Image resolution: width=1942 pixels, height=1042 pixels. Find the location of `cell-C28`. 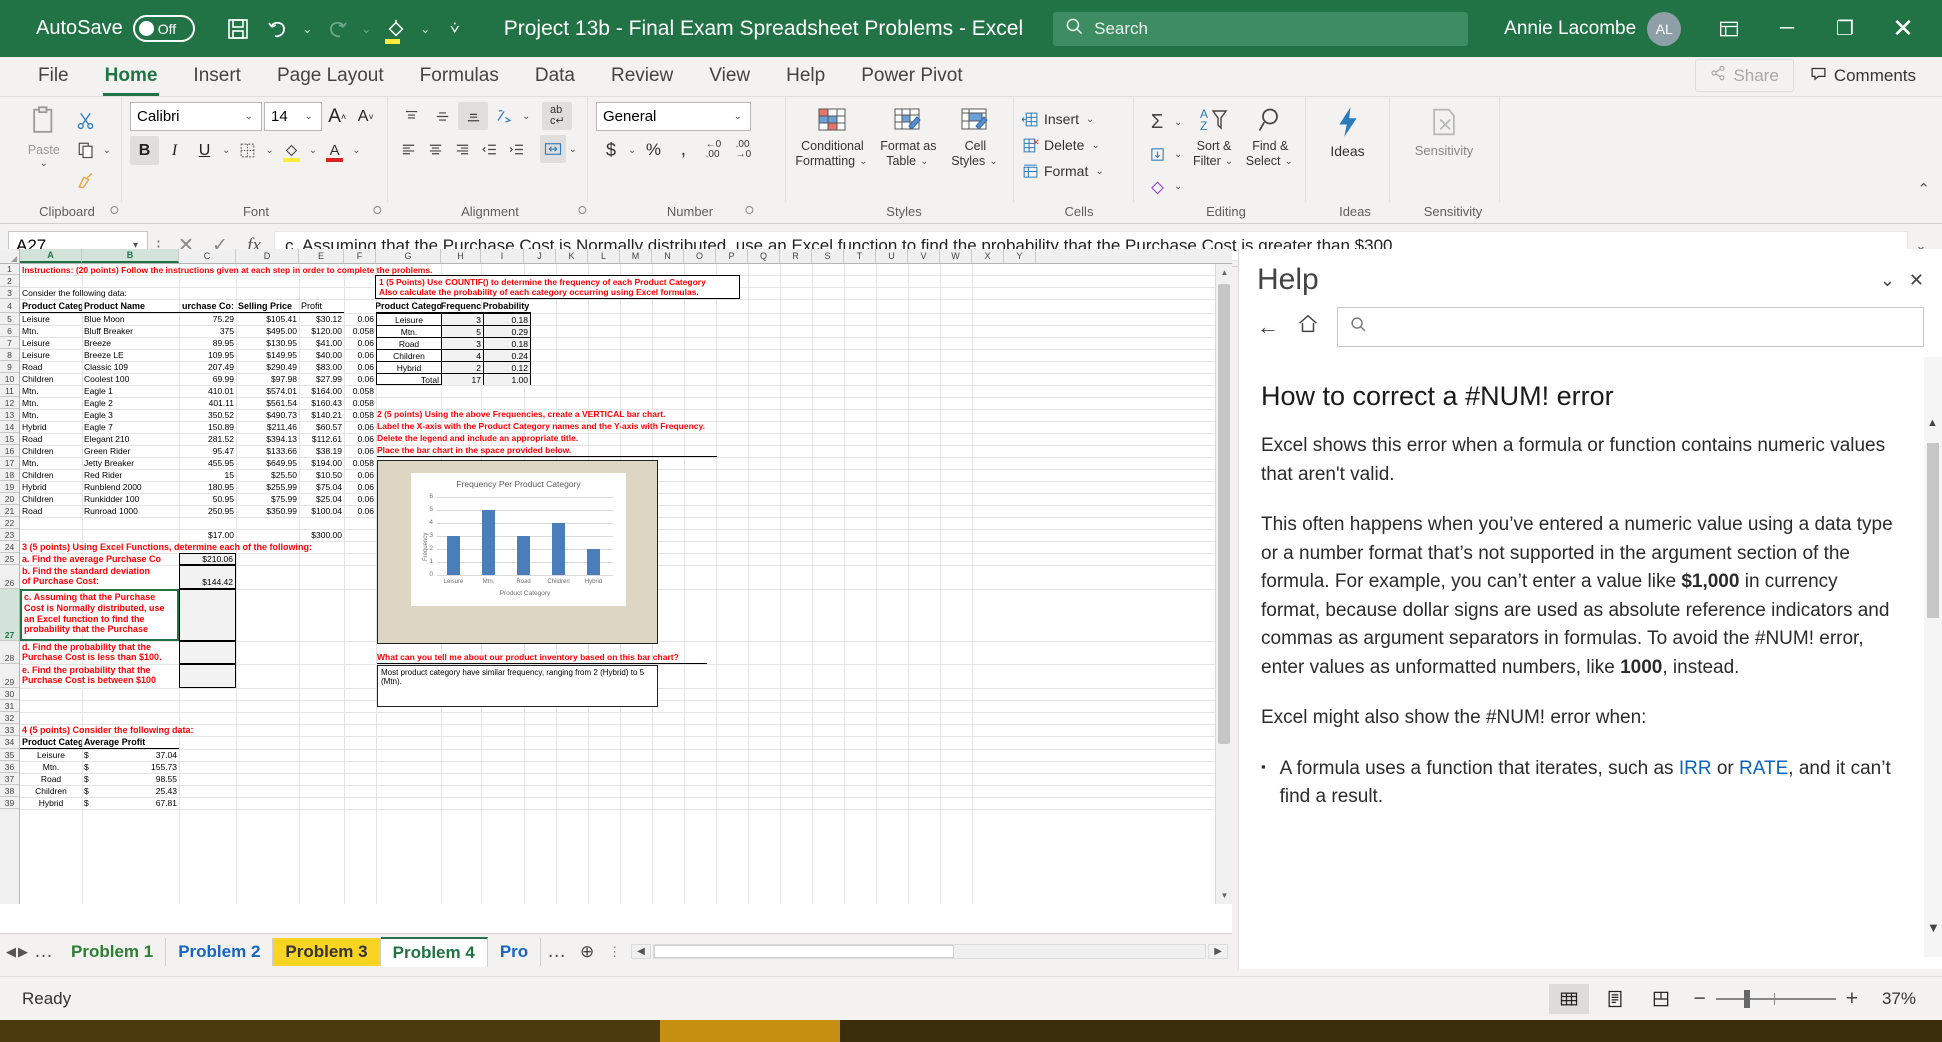

cell-C28 is located at coordinates (207, 652).